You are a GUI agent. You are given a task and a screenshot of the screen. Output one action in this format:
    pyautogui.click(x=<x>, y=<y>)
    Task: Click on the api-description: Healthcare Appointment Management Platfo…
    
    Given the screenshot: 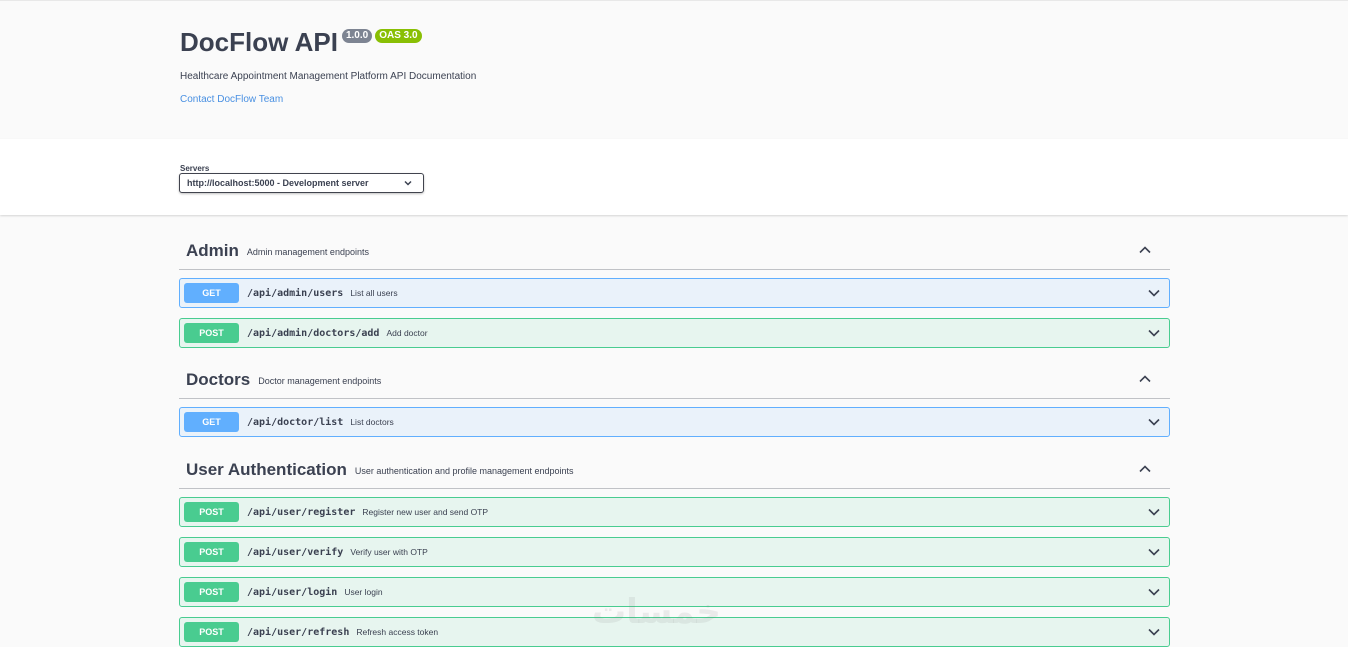 What is the action you would take?
    pyautogui.click(x=328, y=76)
    